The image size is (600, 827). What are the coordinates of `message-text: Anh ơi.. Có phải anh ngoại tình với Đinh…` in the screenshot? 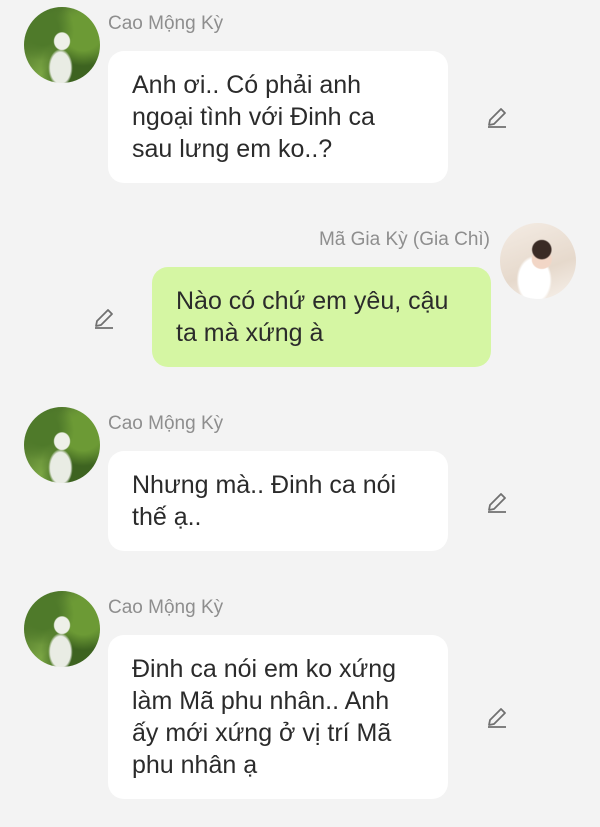 It's located at (253, 117).